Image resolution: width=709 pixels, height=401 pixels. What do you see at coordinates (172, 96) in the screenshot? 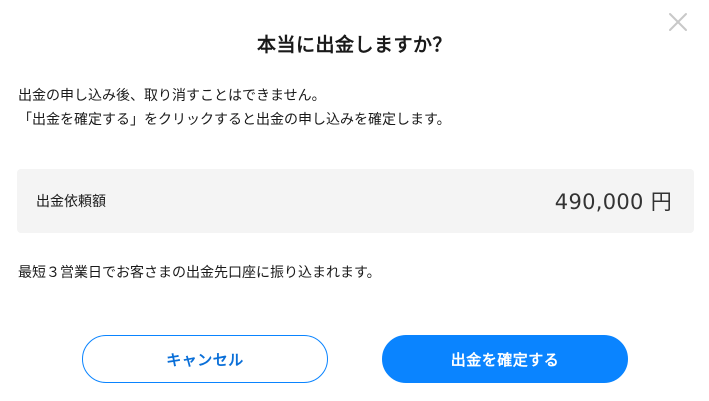
I see `description-line: 出金の申し込み後、取り消すことはできません。` at bounding box center [172, 96].